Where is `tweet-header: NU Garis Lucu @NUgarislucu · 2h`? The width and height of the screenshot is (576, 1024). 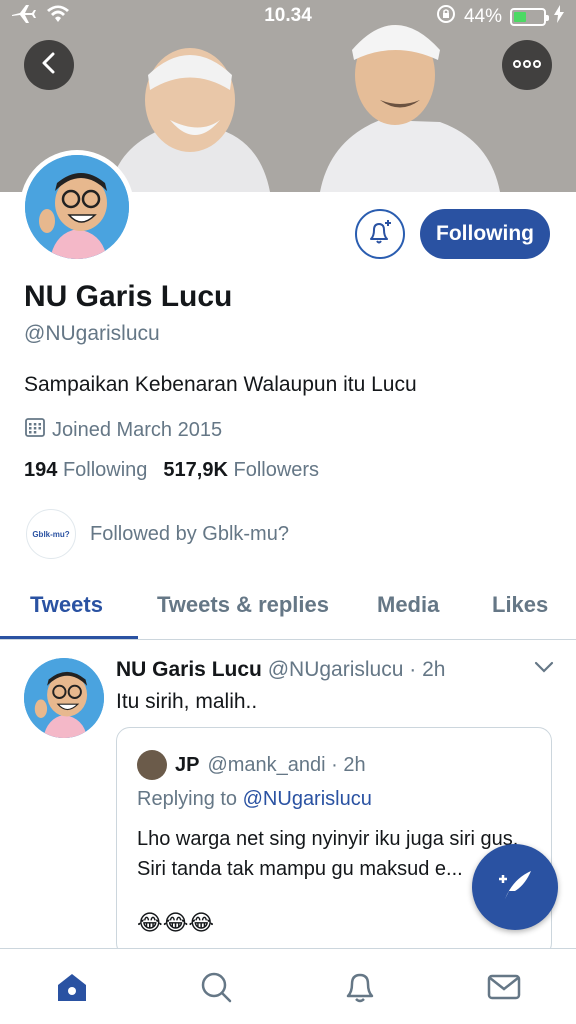
tweet-header: NU Garis Lucu @NUgarislucu · 2h is located at coordinates (280, 670).